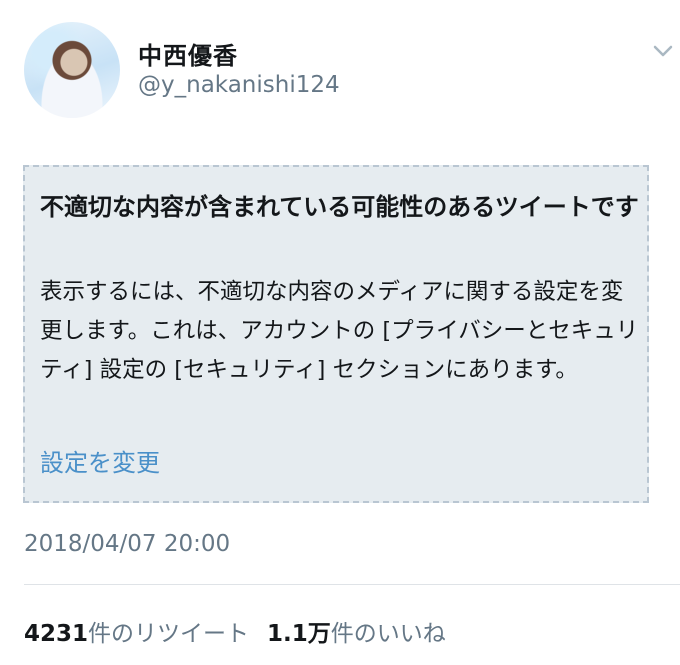  I want to click on sensitive-notice-title: 不適切な内容が含まれている可能性のあるツイートです, so click(339, 207).